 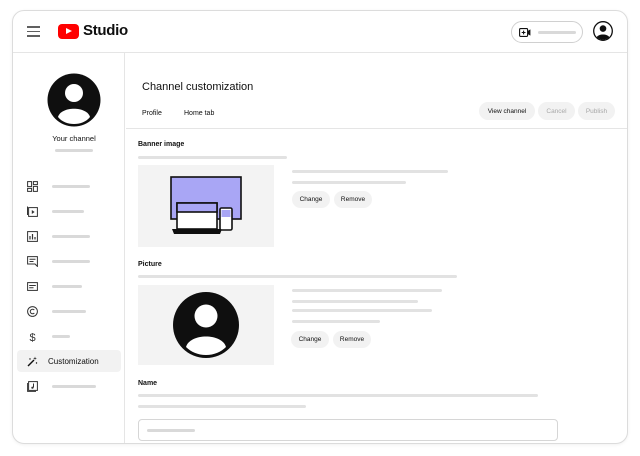 What do you see at coordinates (603, 31) in the screenshot?
I see `account-avatar-icon` at bounding box center [603, 31].